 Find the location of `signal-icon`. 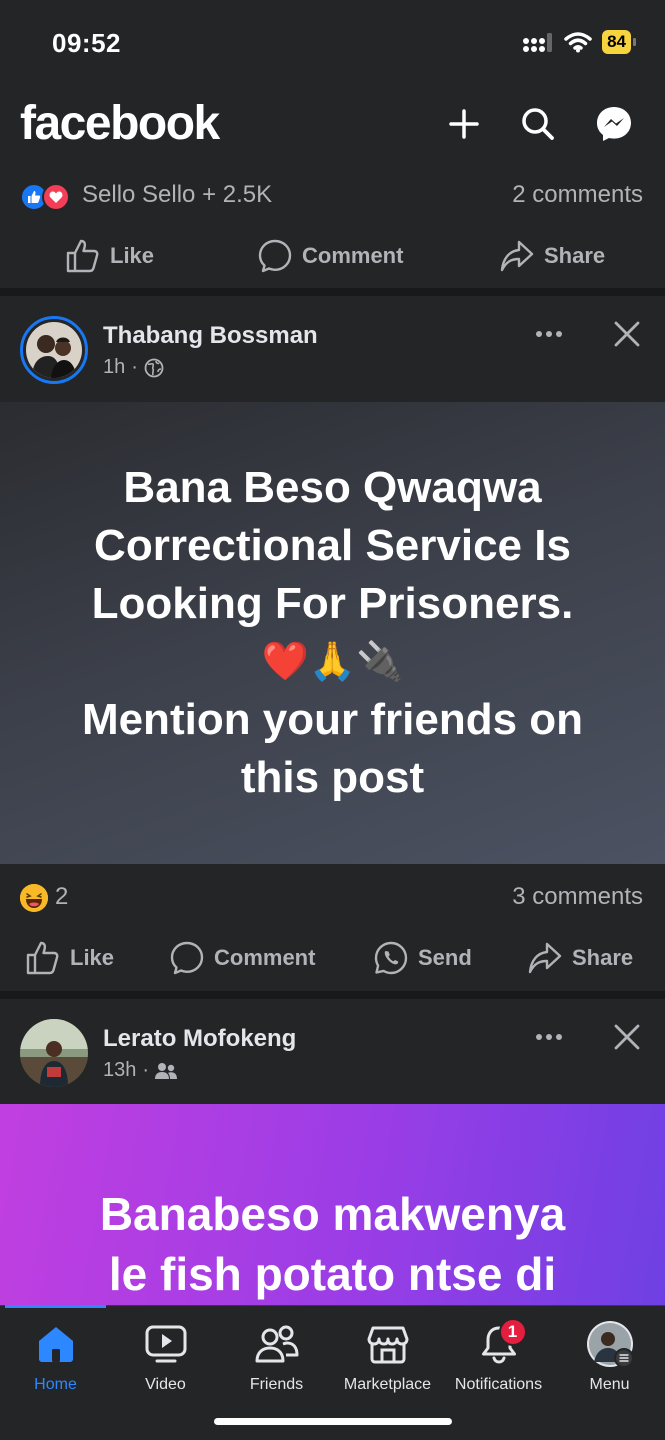

signal-icon is located at coordinates (538, 42).